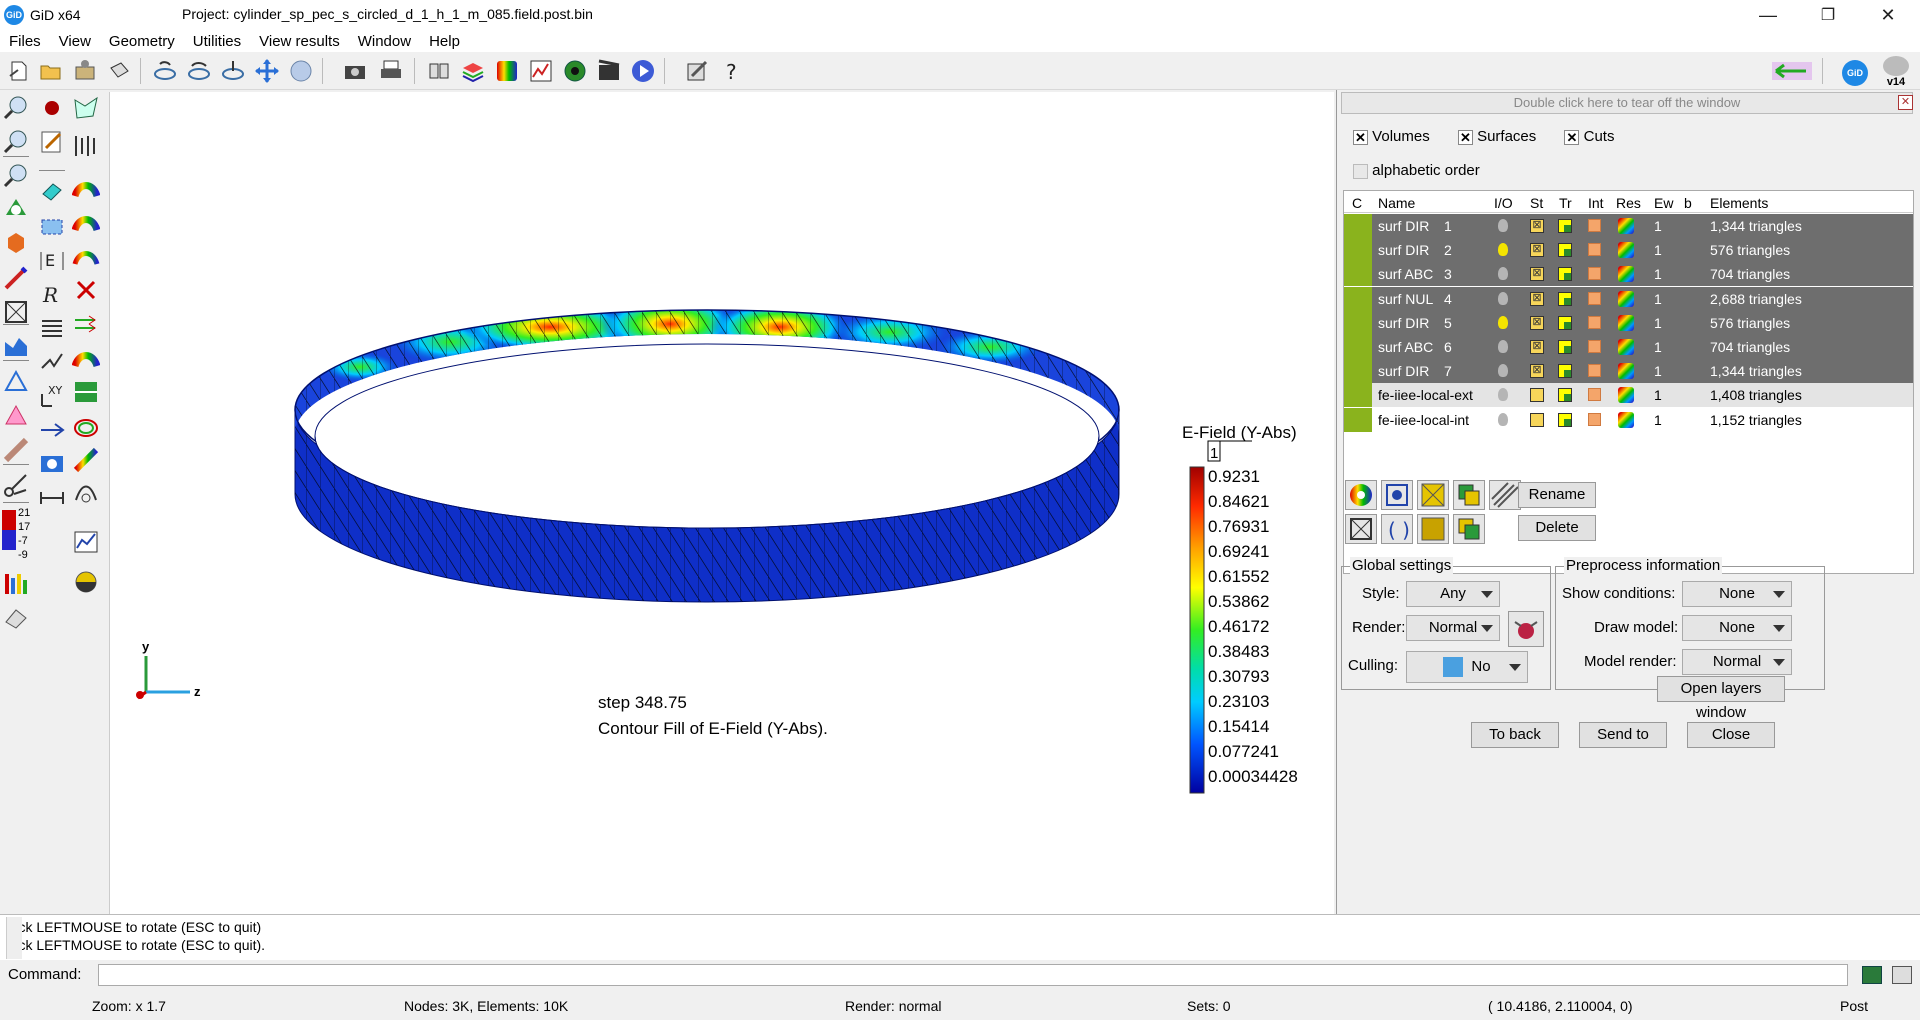 The height and width of the screenshot is (1020, 1920). Describe the element at coordinates (25, 41) in the screenshot. I see `menu-files: Files` at that location.